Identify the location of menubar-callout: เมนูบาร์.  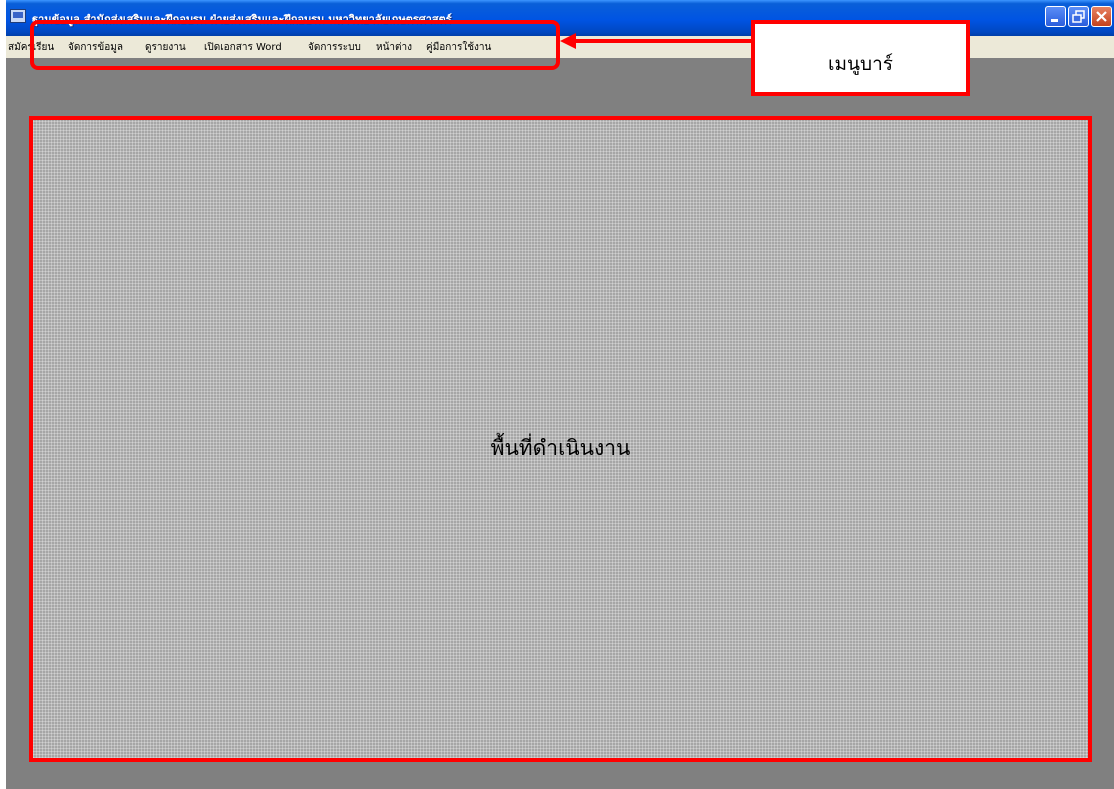
(860, 58).